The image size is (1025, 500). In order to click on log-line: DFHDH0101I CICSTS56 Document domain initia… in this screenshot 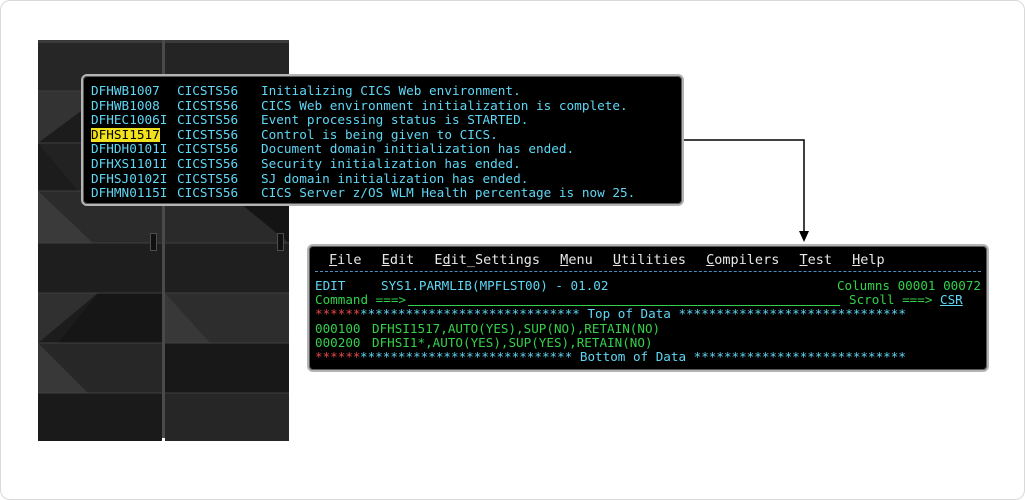, I will do `click(363, 149)`.